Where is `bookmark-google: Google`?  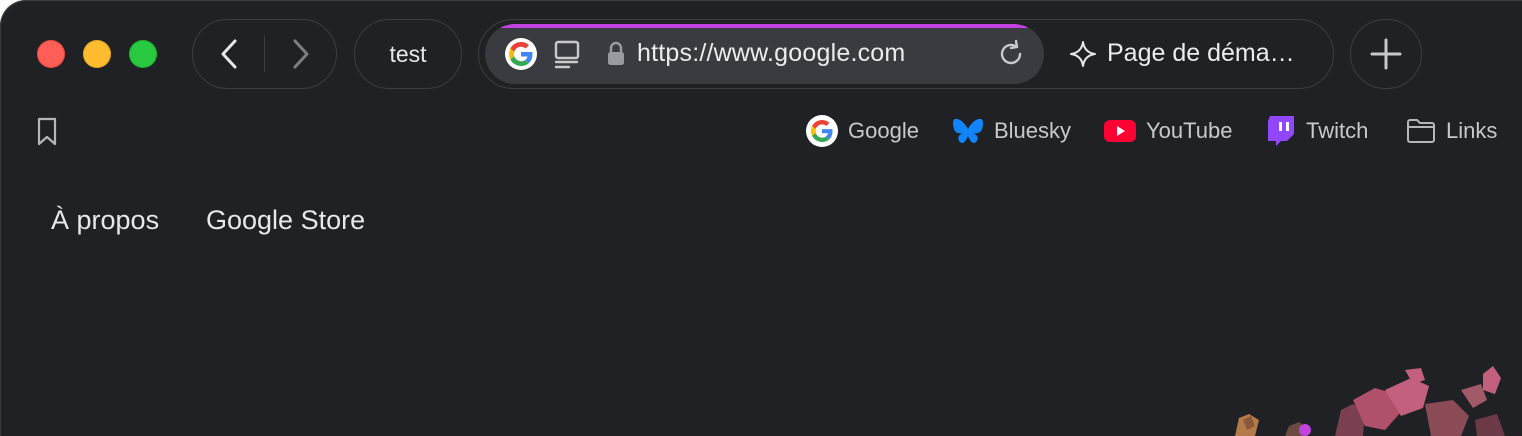 bookmark-google: Google is located at coordinates (862, 131).